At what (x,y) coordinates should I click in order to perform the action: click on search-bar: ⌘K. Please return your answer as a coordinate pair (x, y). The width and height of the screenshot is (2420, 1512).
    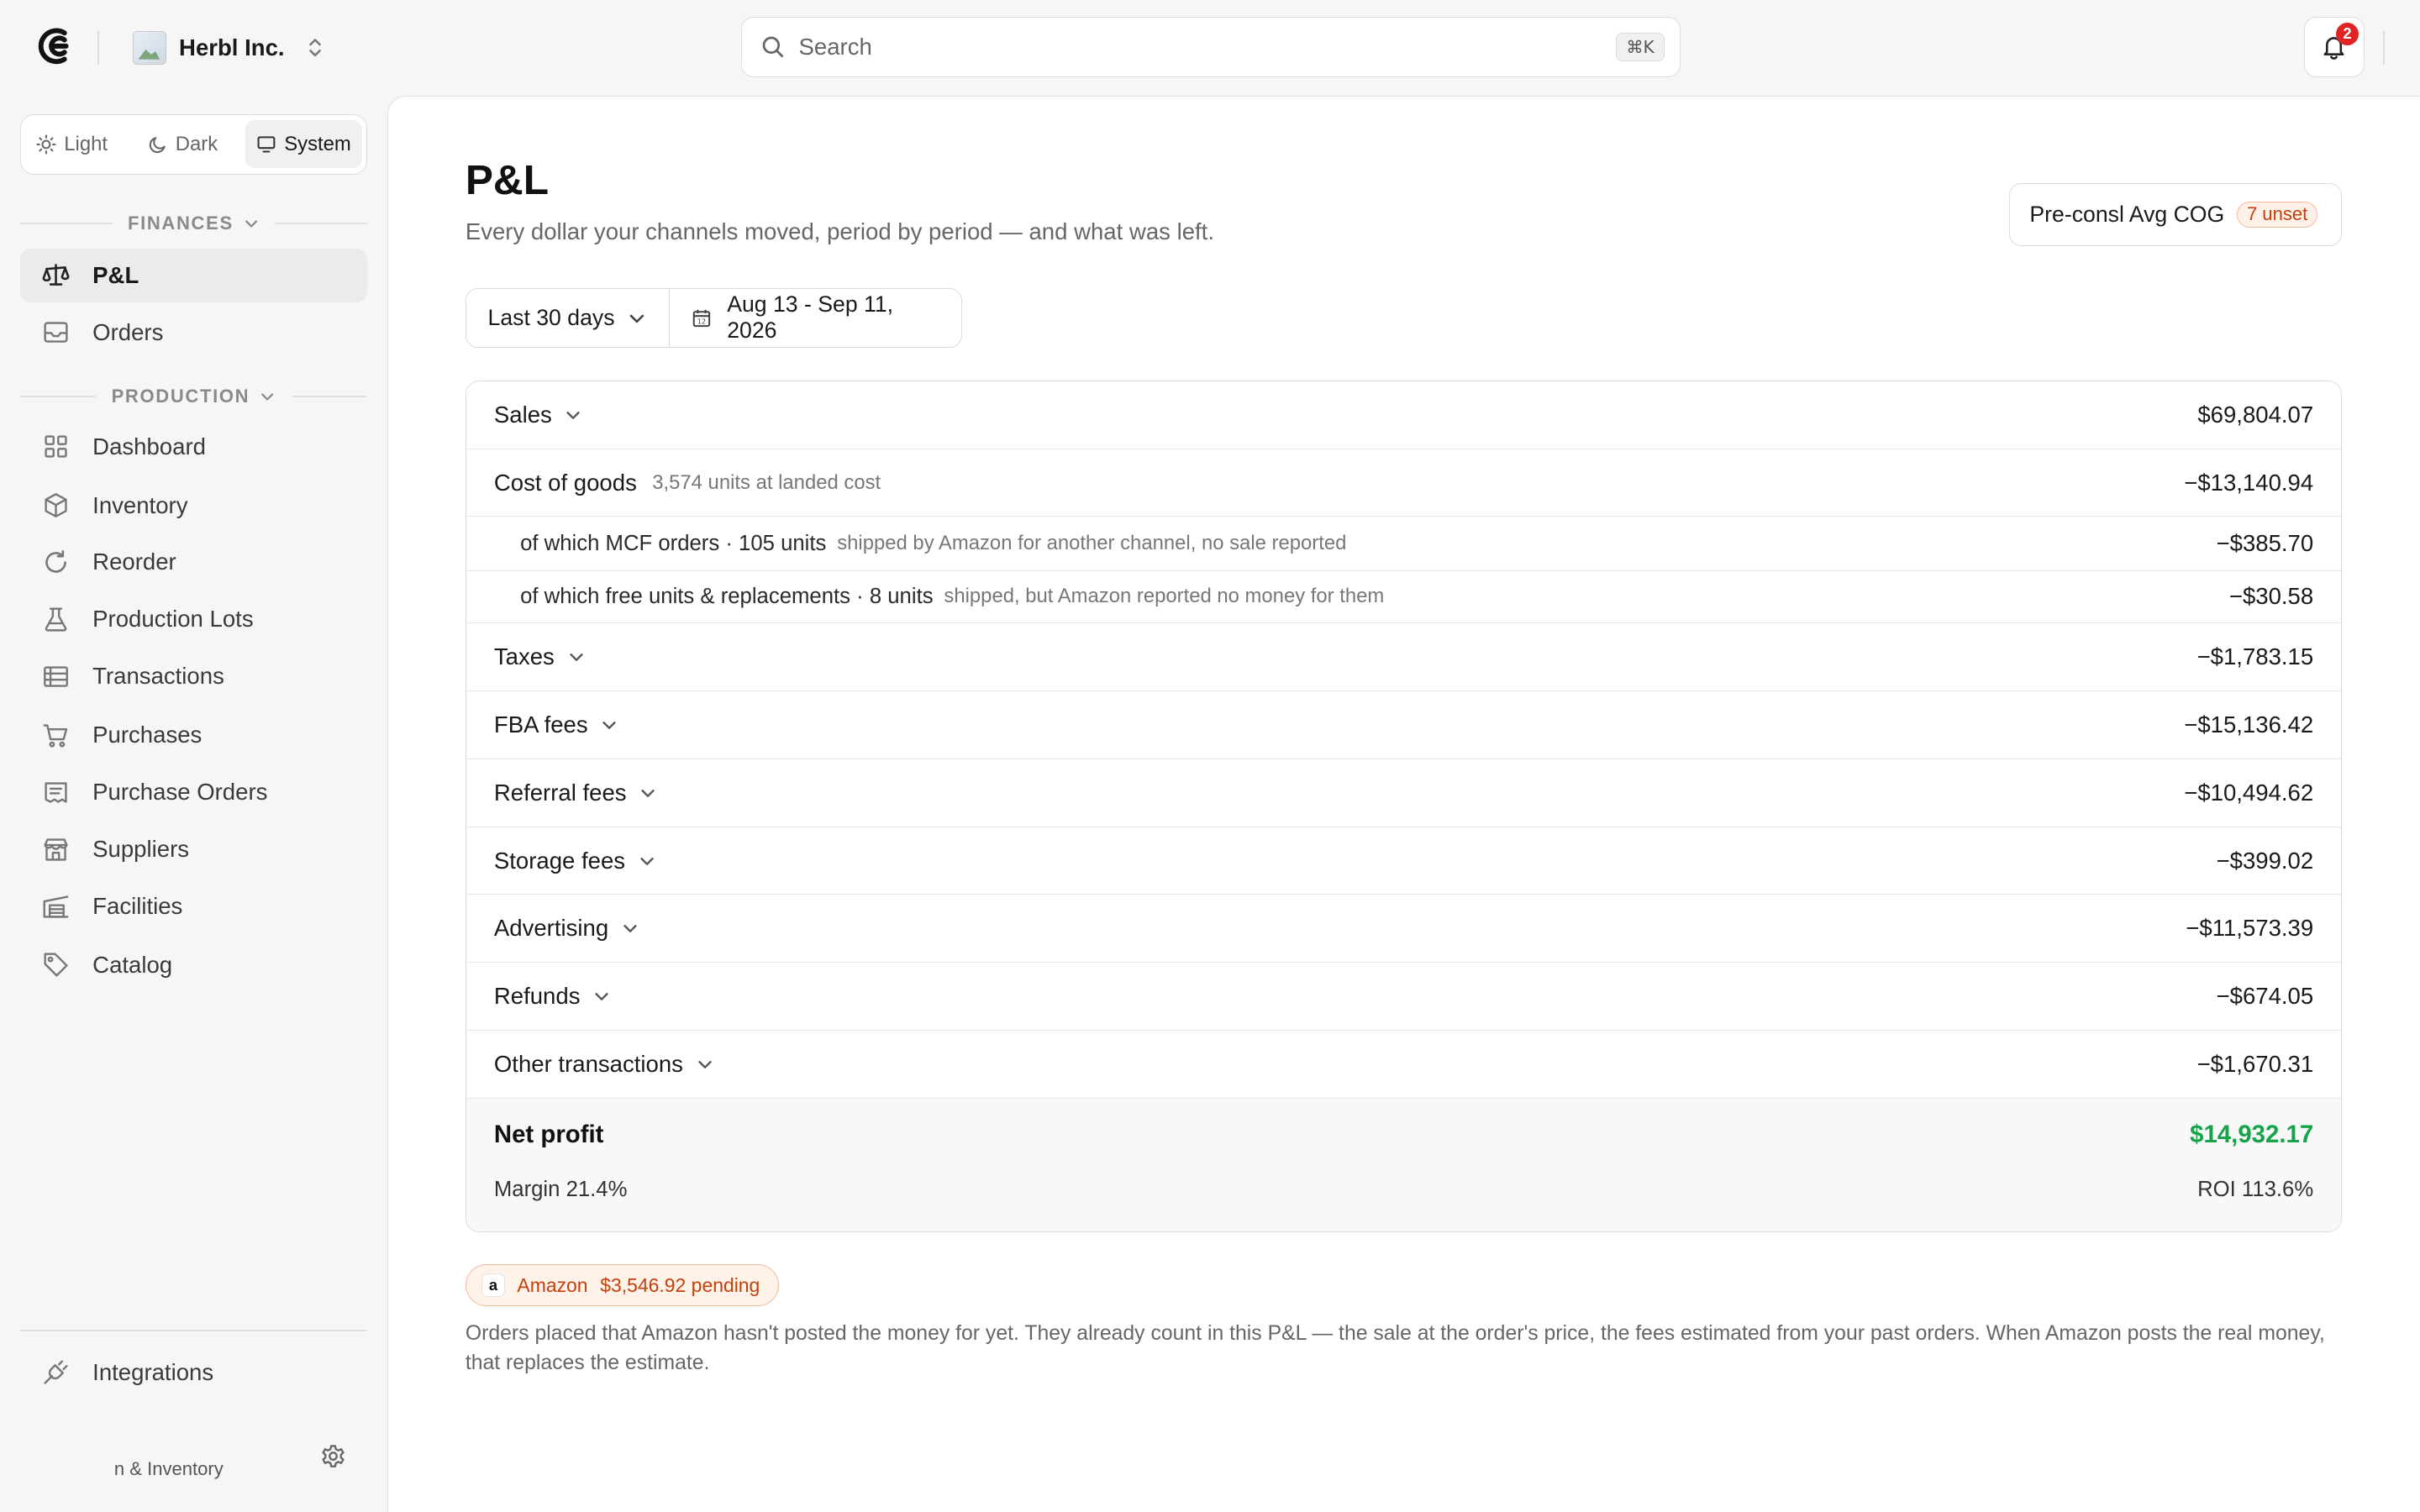
    Looking at the image, I should click on (1210, 47).